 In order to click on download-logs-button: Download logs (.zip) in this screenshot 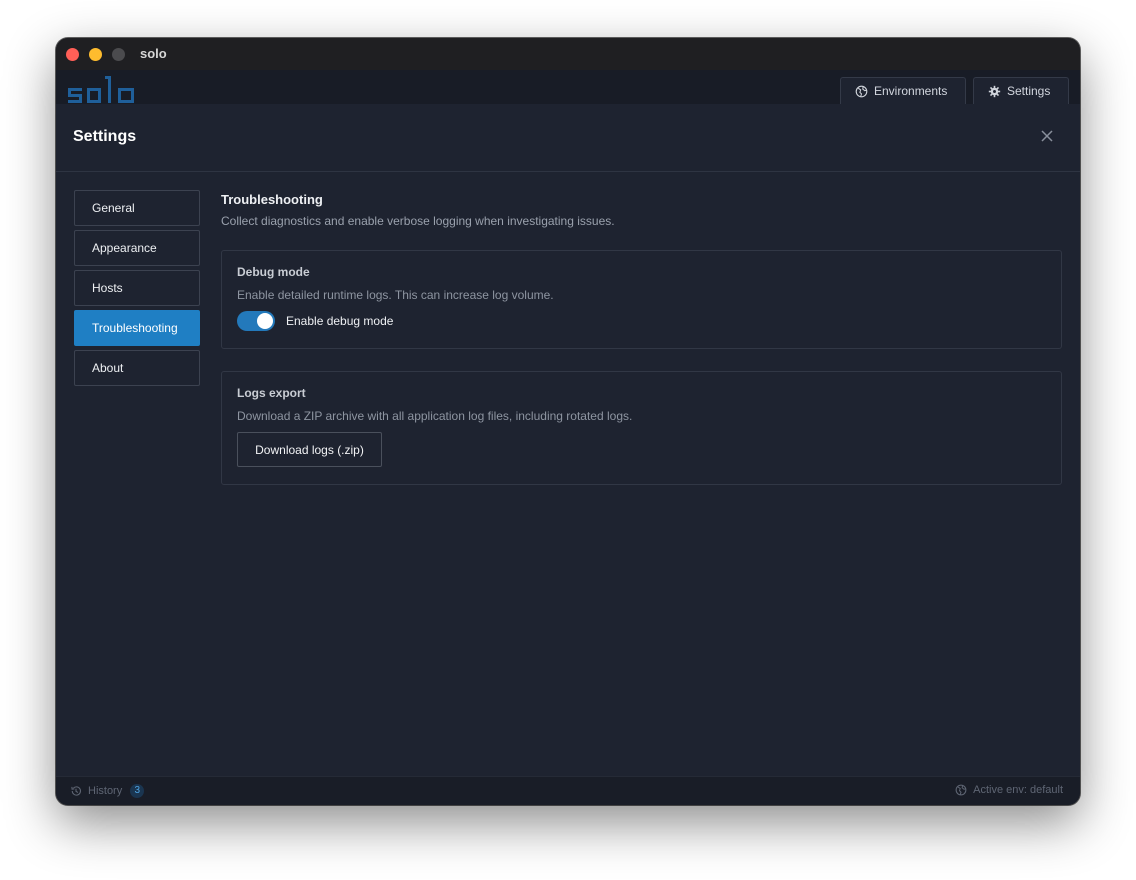, I will do `click(309, 449)`.